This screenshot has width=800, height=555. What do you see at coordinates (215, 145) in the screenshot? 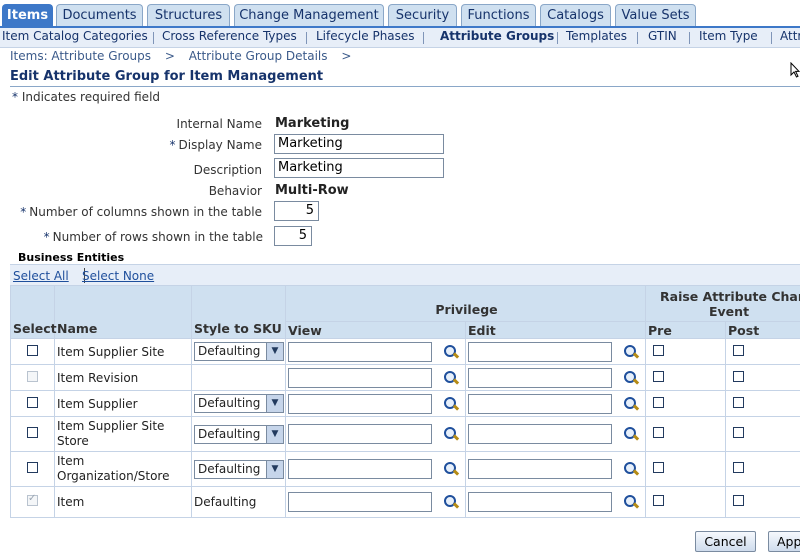
I see `display-name-label: * Display Name` at bounding box center [215, 145].